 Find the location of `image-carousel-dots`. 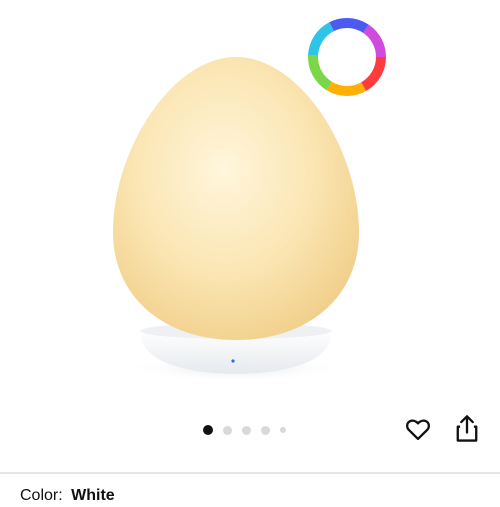

image-carousel-dots is located at coordinates (251, 430).